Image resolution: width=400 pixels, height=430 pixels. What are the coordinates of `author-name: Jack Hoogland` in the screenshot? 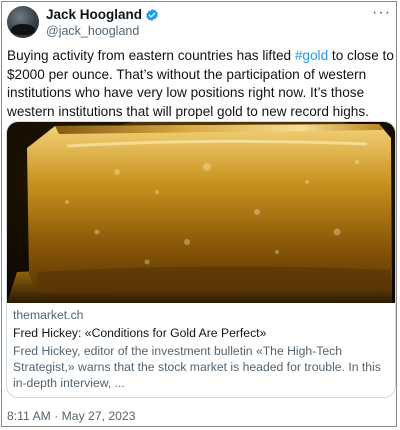 It's located at (94, 14).